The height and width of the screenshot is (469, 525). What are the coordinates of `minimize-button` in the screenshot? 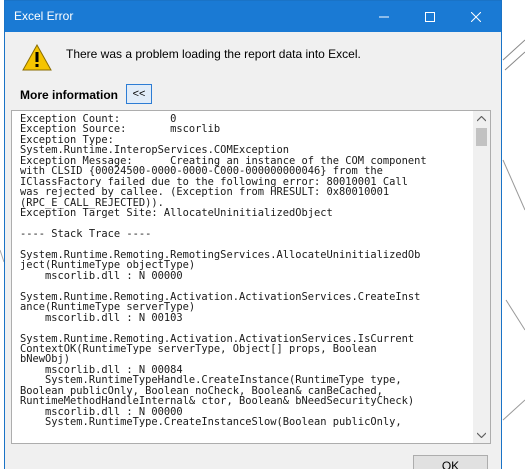 It's located at (384, 16).